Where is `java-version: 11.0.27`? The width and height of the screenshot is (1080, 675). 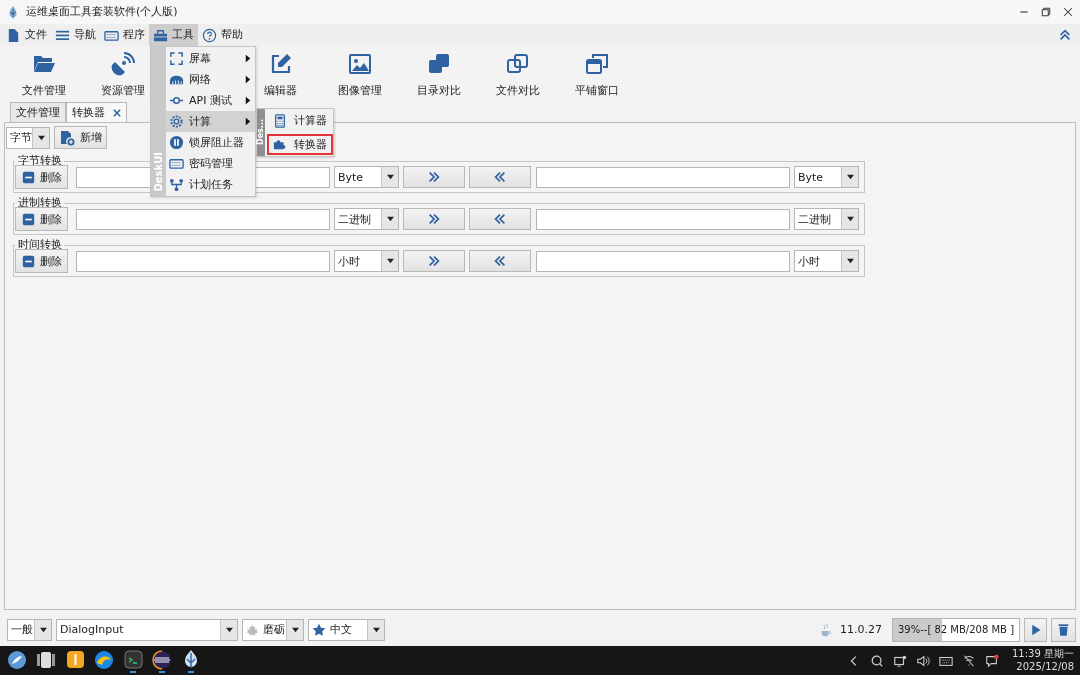
java-version: 11.0.27 is located at coordinates (861, 630).